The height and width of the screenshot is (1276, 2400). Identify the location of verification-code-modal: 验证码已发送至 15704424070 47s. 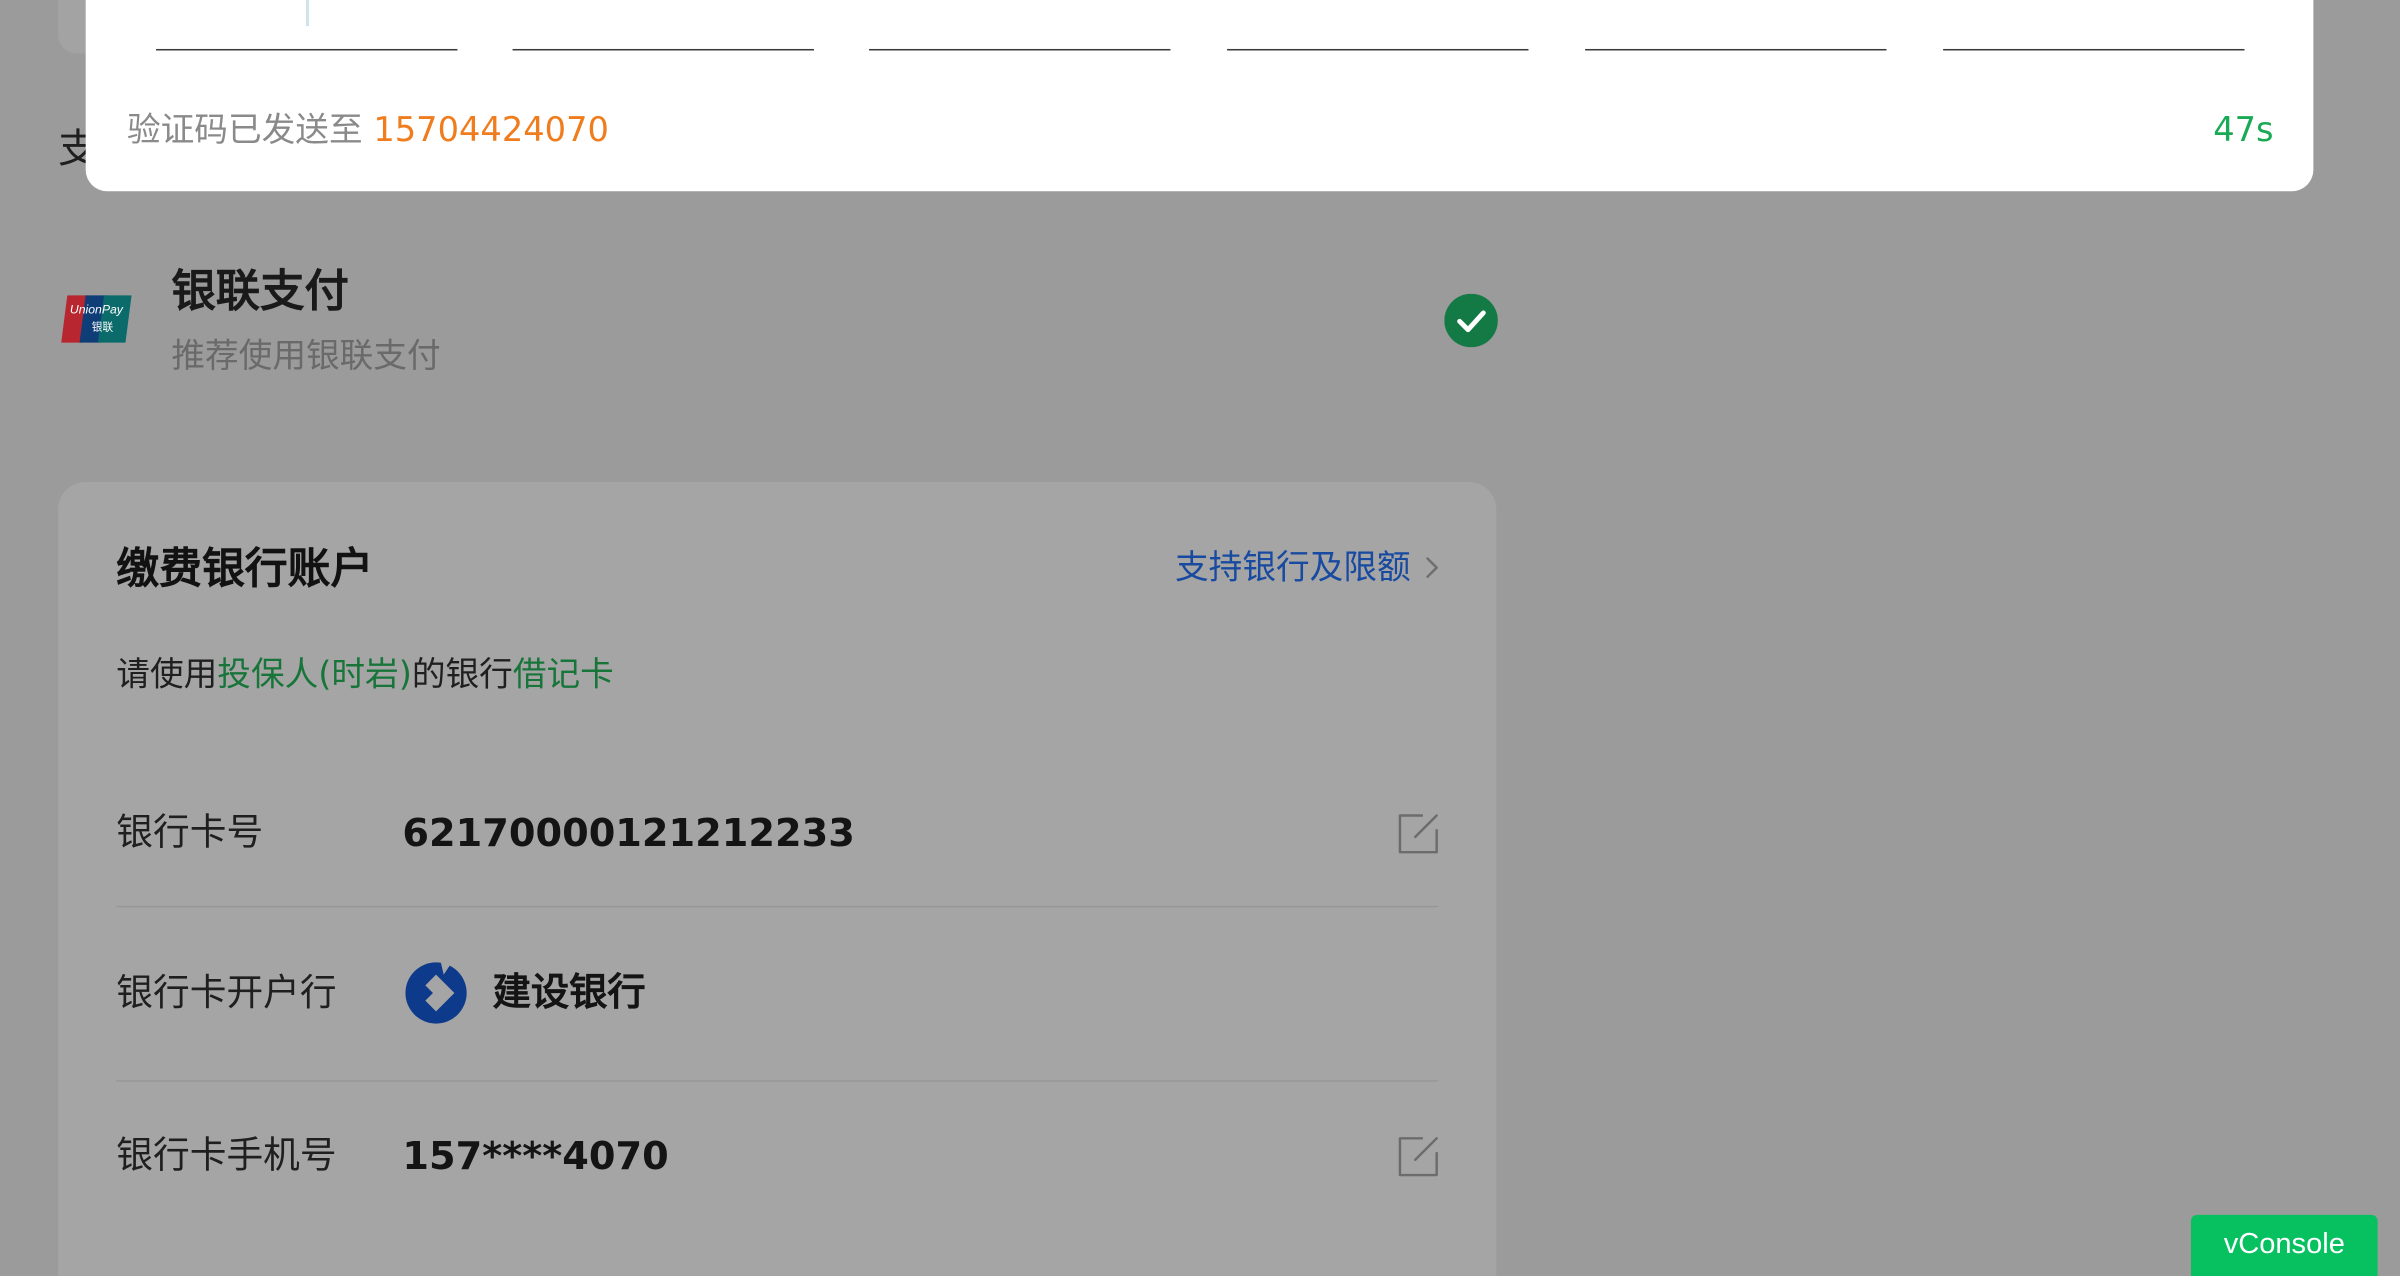
(1199, 96).